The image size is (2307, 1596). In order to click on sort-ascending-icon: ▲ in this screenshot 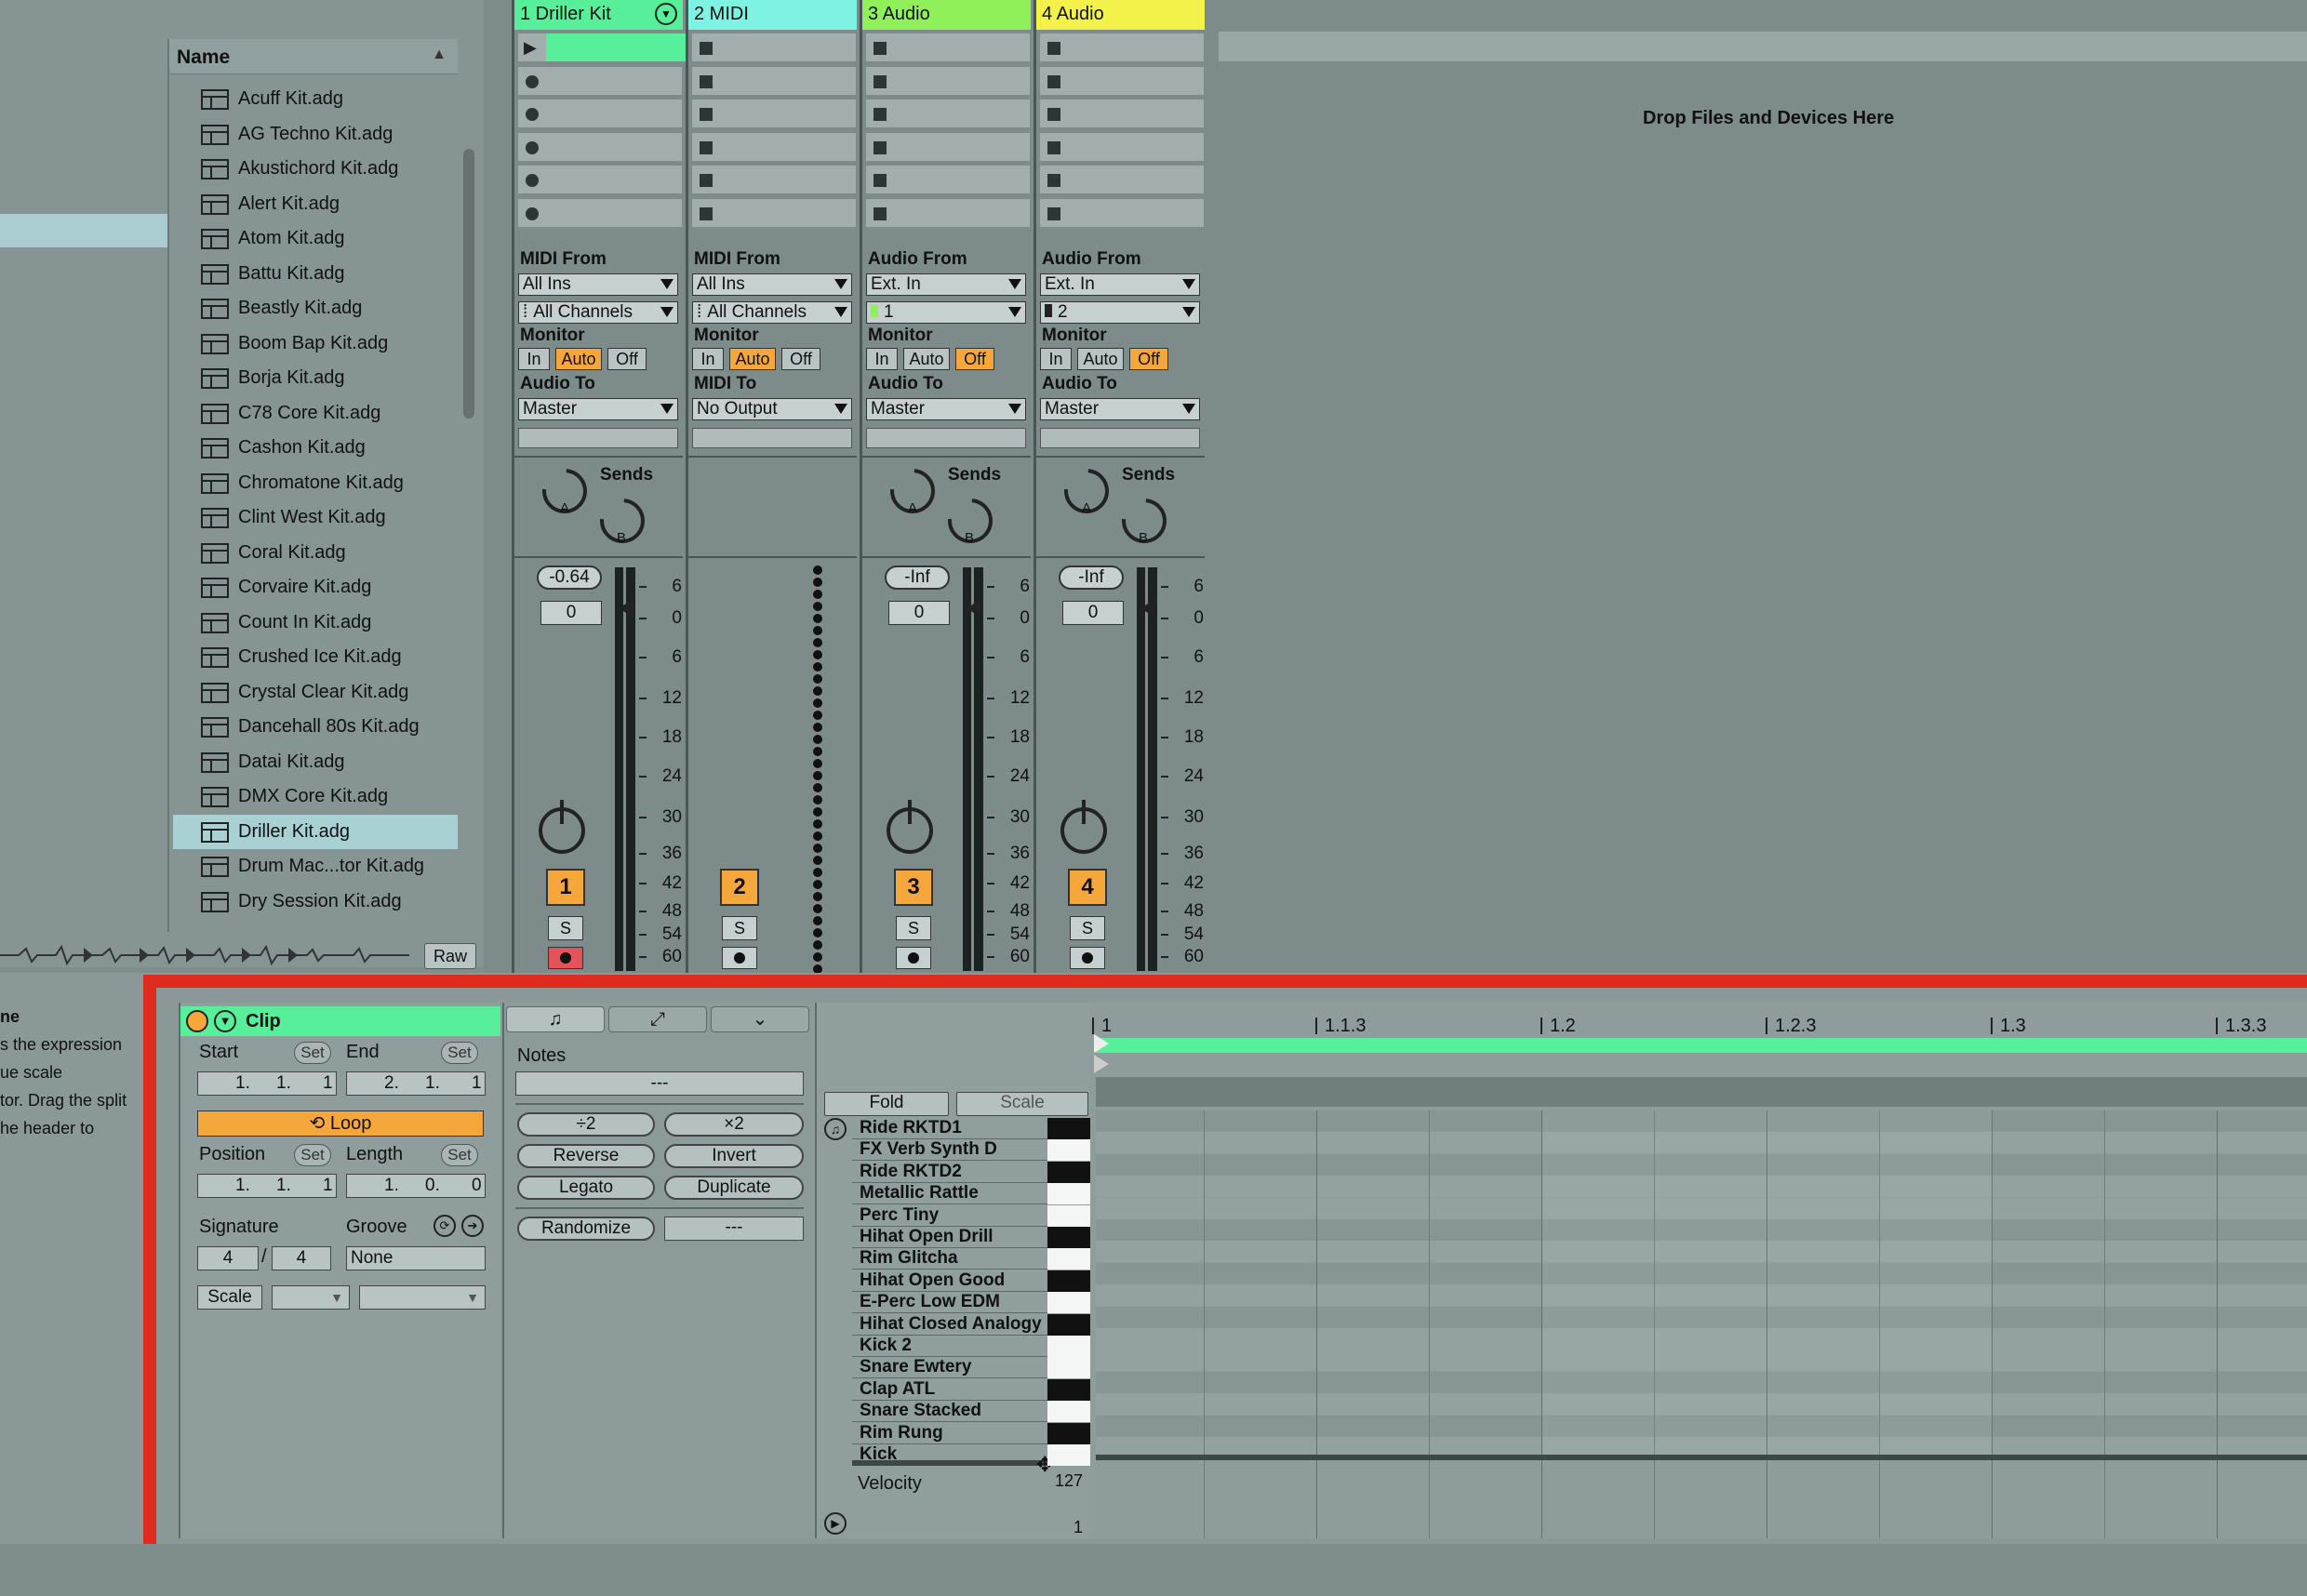, I will do `click(439, 55)`.